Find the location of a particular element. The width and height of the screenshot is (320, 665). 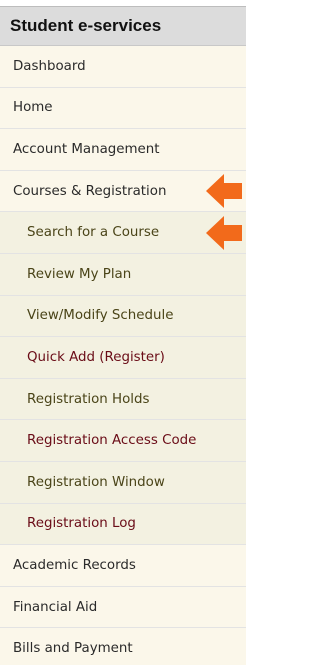

nav-item-view-modify-schedule: View/Modify Schedule is located at coordinates (123, 316).